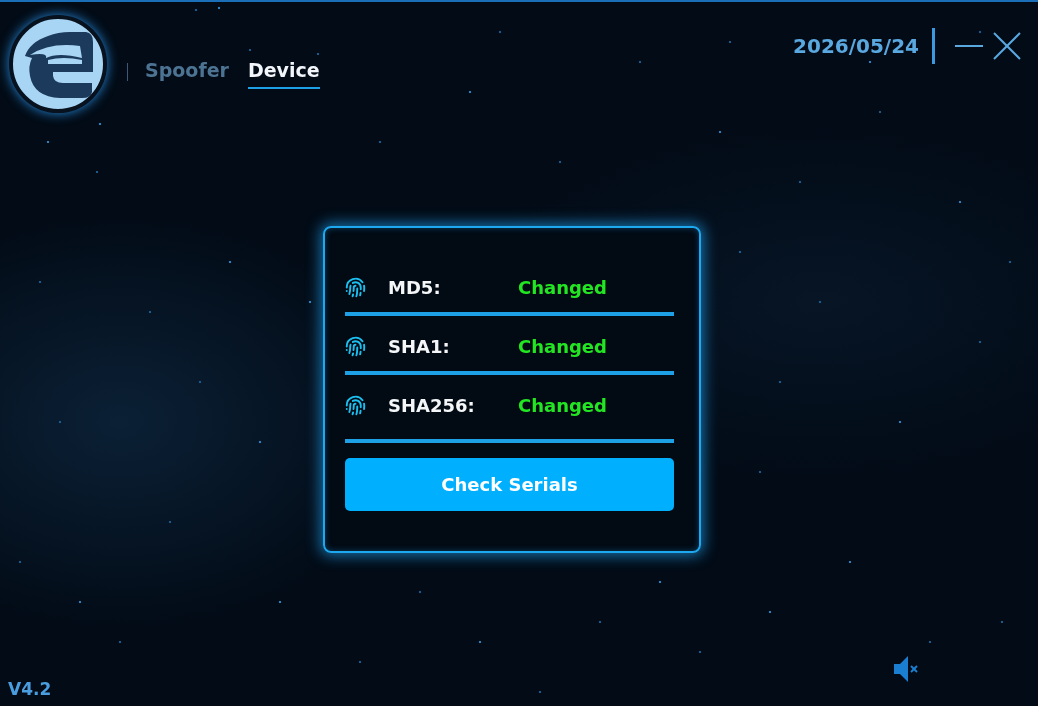  What do you see at coordinates (415, 287) in the screenshot?
I see `hash-label: MD5:` at bounding box center [415, 287].